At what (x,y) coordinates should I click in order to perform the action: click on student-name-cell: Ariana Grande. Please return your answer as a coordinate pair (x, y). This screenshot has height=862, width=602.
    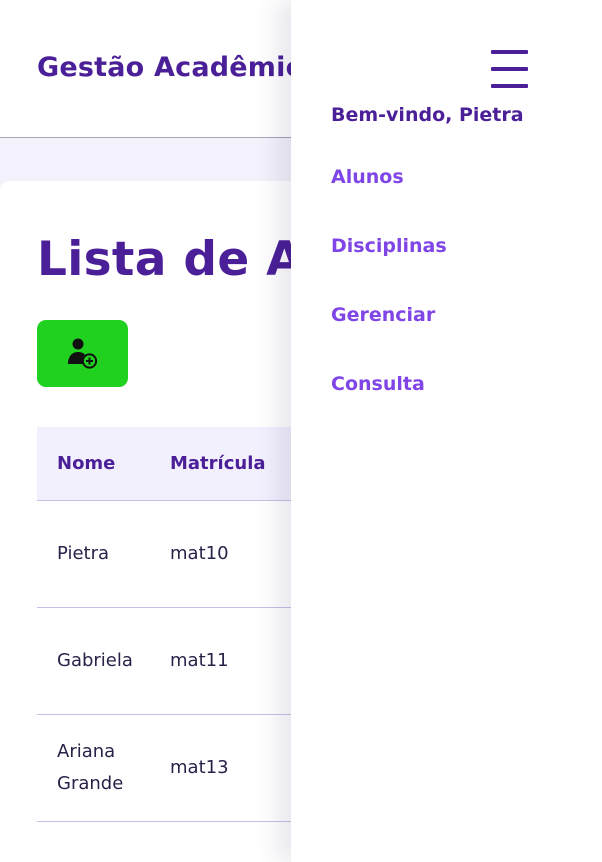
    Looking at the image, I should click on (103, 768).